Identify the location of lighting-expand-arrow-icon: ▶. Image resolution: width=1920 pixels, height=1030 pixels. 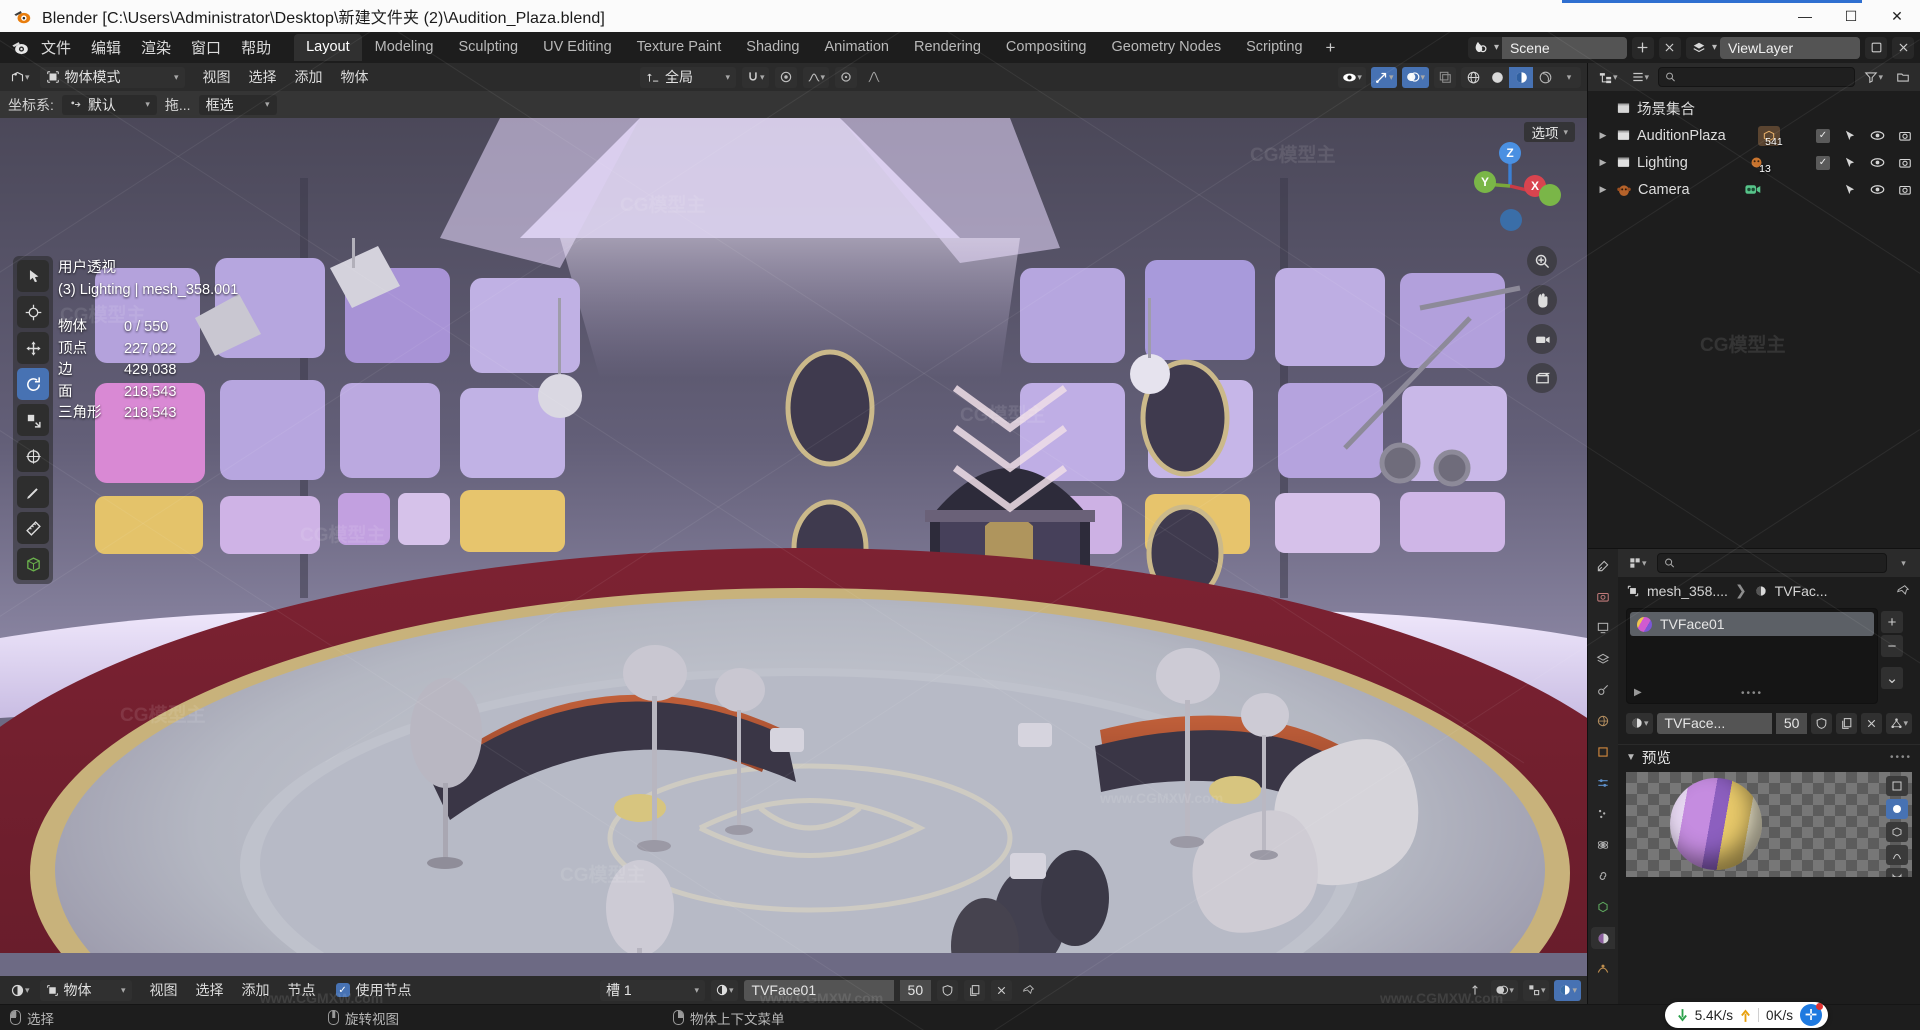
(1603, 162).